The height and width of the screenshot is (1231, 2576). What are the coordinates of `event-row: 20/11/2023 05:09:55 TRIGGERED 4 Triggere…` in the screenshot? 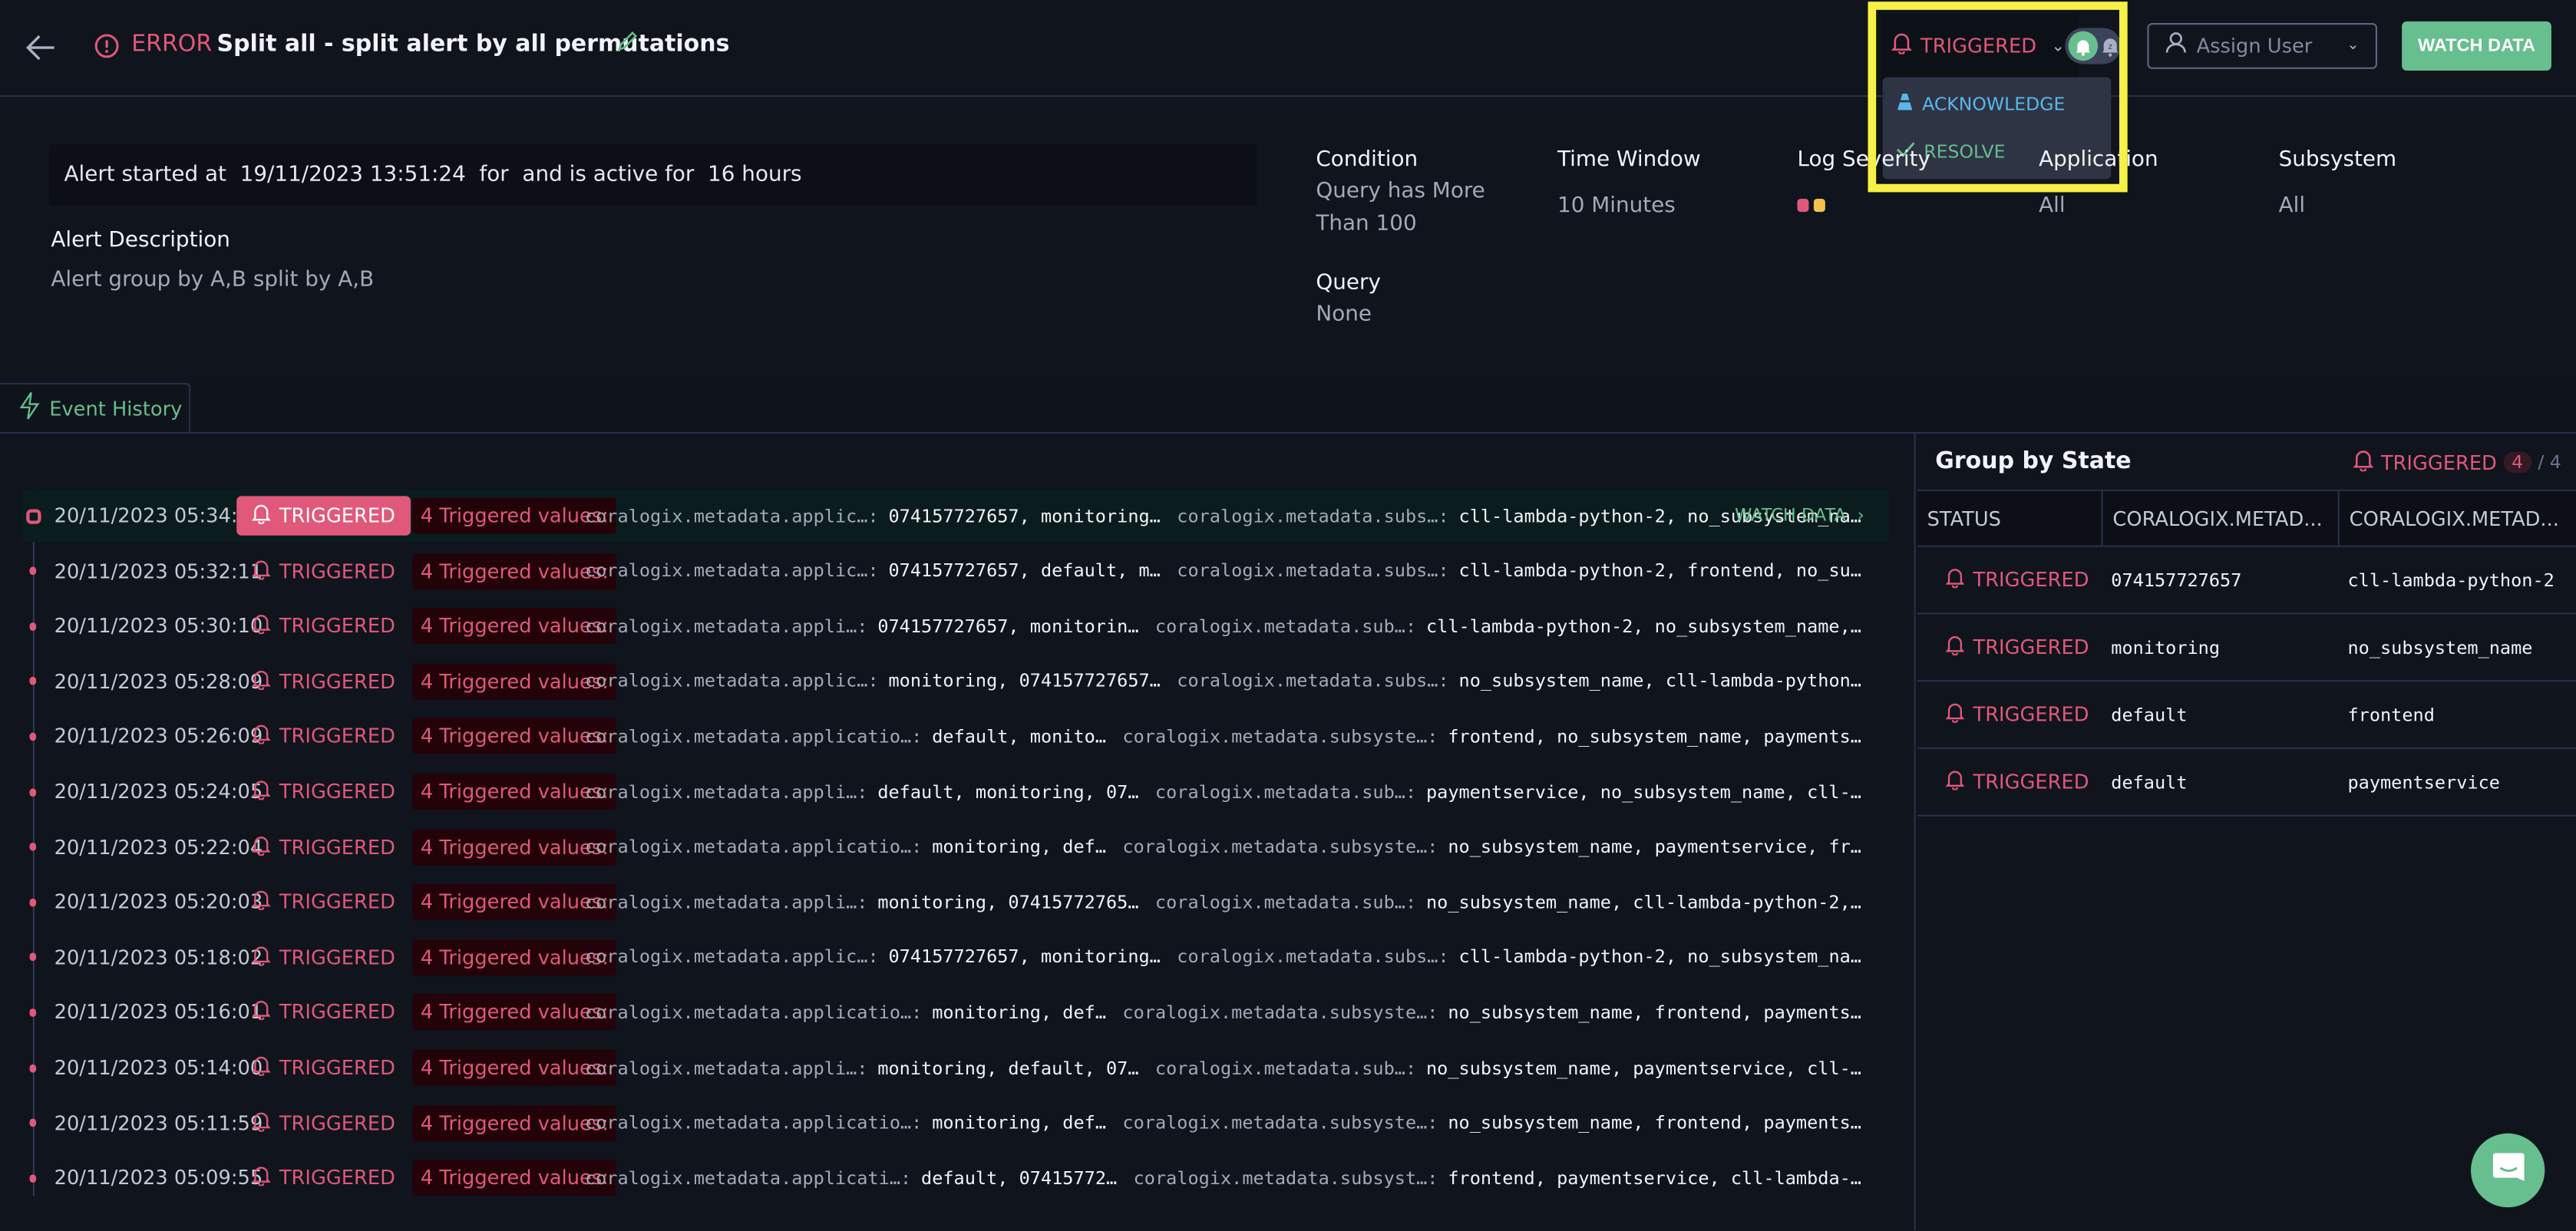 It's located at (955, 1178).